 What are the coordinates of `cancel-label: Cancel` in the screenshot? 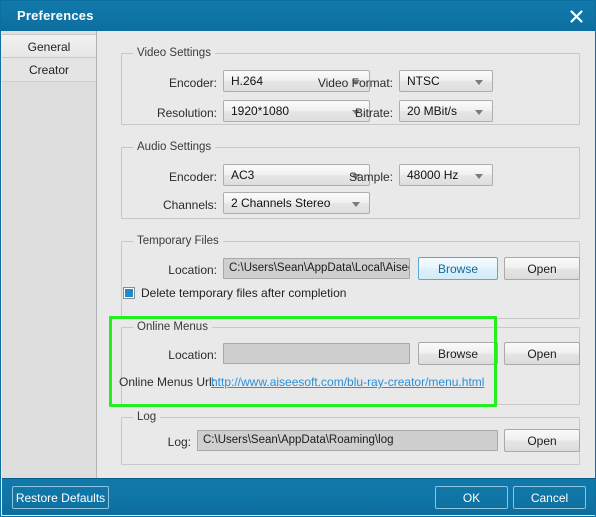 It's located at (549, 497).